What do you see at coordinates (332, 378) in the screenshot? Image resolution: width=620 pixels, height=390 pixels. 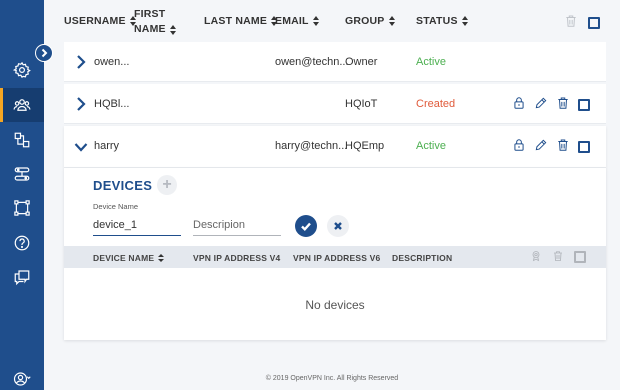 I see `footer-copyright: © 2019 OpenVPN Inc. All Rights Reserved` at bounding box center [332, 378].